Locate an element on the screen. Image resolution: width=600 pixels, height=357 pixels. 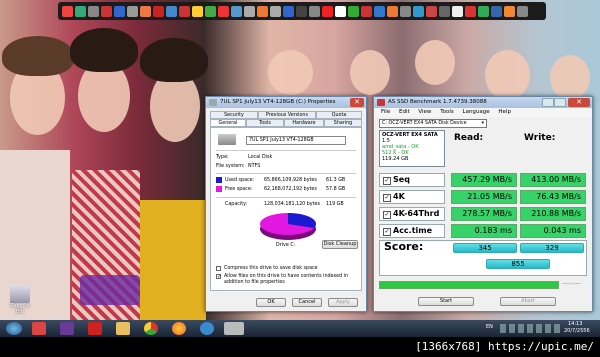
clock-date: 20/7/2556 is located at coordinates (577, 331).